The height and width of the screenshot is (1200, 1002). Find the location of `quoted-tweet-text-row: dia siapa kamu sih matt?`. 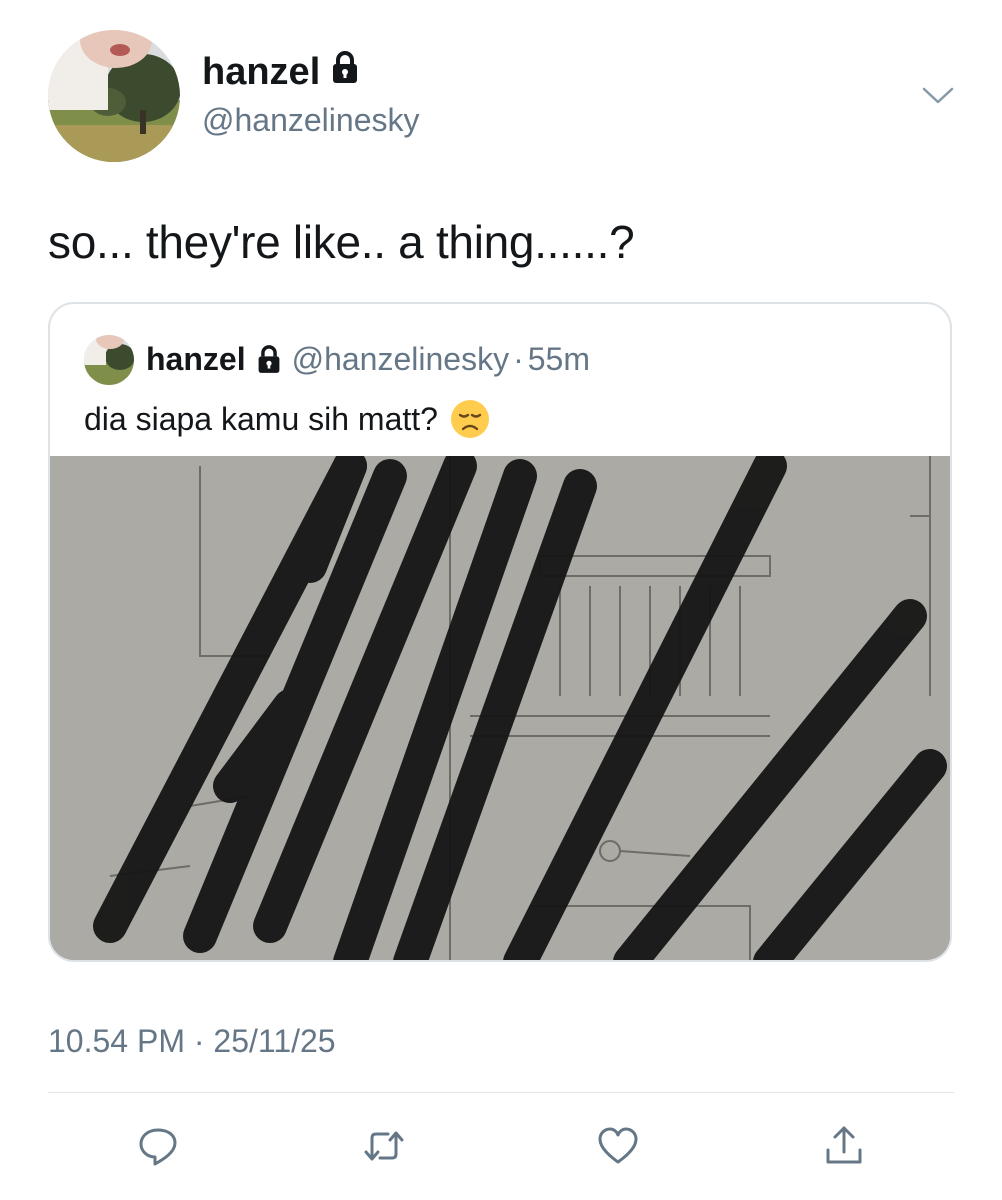

quoted-tweet-text-row: dia siapa kamu sih matt? is located at coordinates (287, 419).